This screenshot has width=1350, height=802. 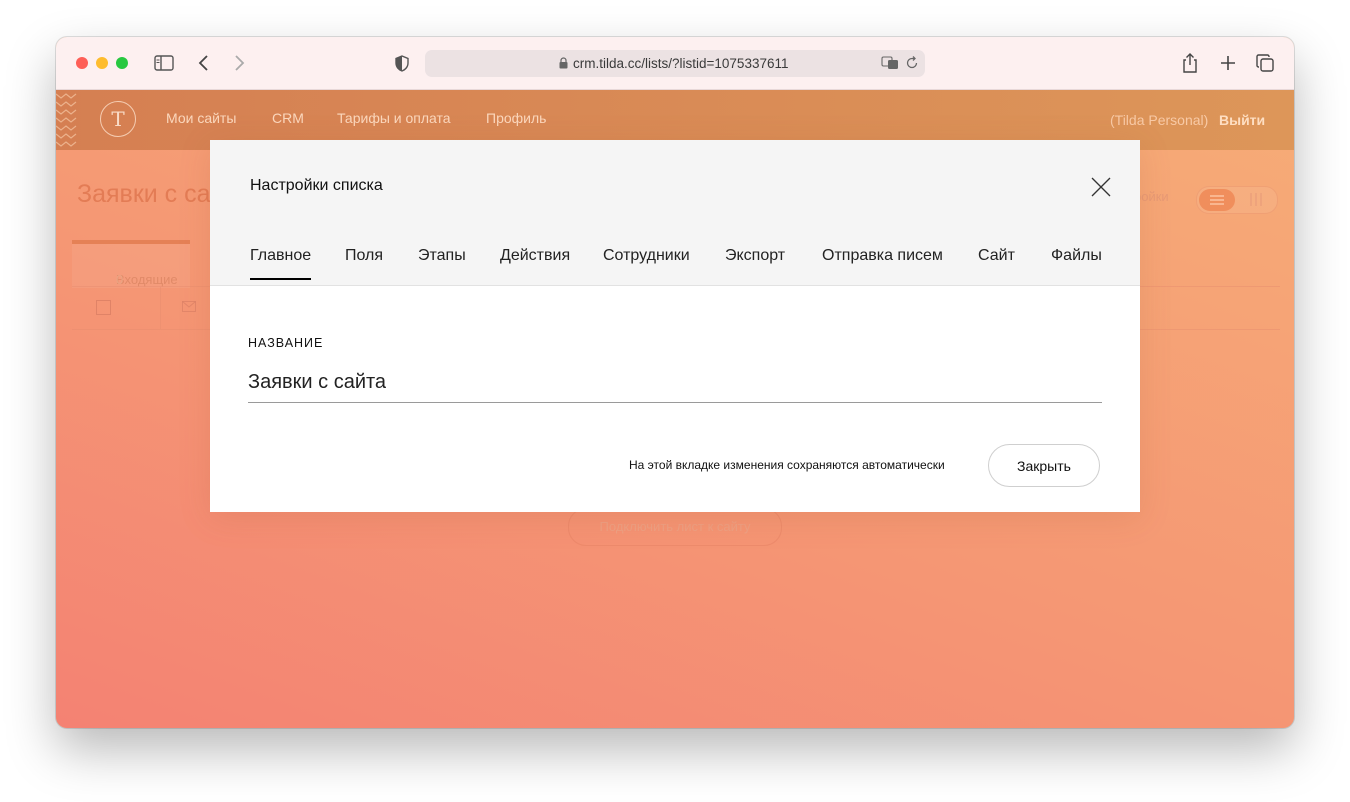 I want to click on back-icon, so click(x=204, y=63).